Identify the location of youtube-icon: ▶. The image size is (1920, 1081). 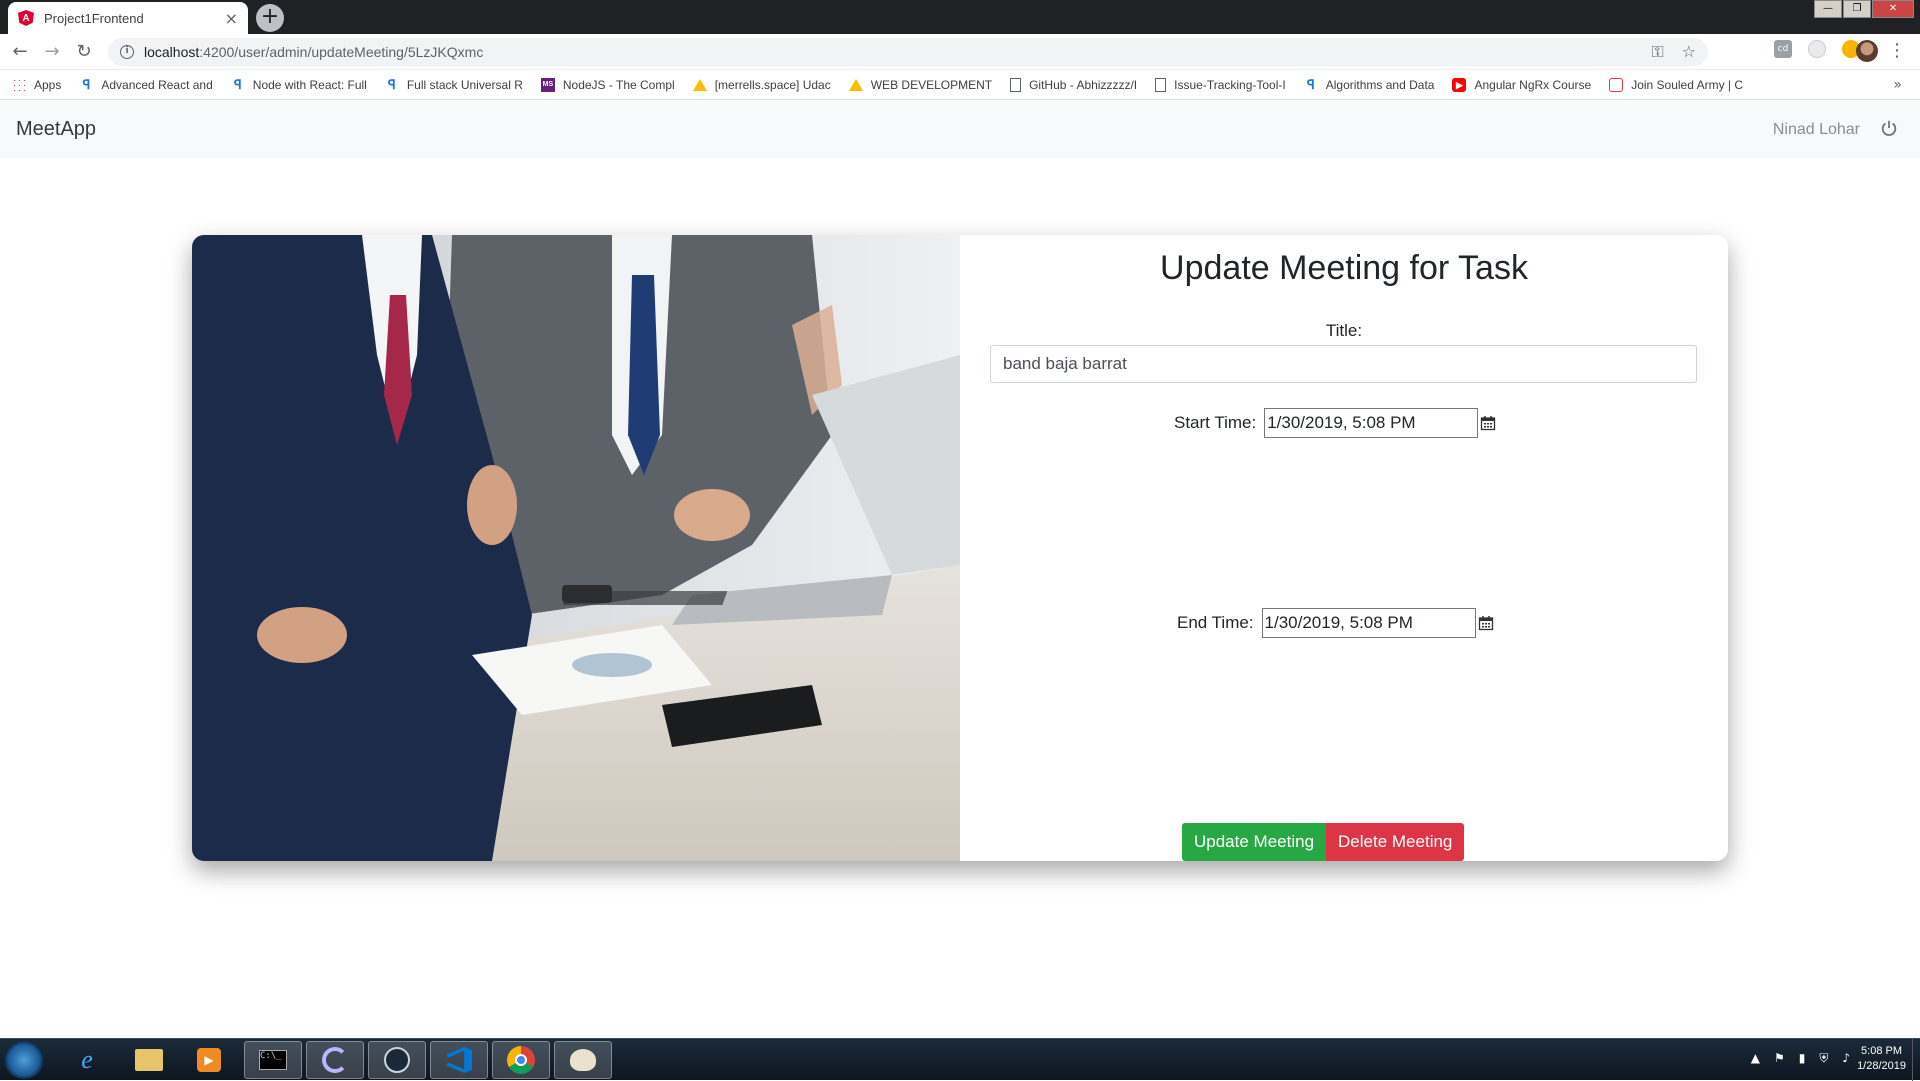
(1459, 84).